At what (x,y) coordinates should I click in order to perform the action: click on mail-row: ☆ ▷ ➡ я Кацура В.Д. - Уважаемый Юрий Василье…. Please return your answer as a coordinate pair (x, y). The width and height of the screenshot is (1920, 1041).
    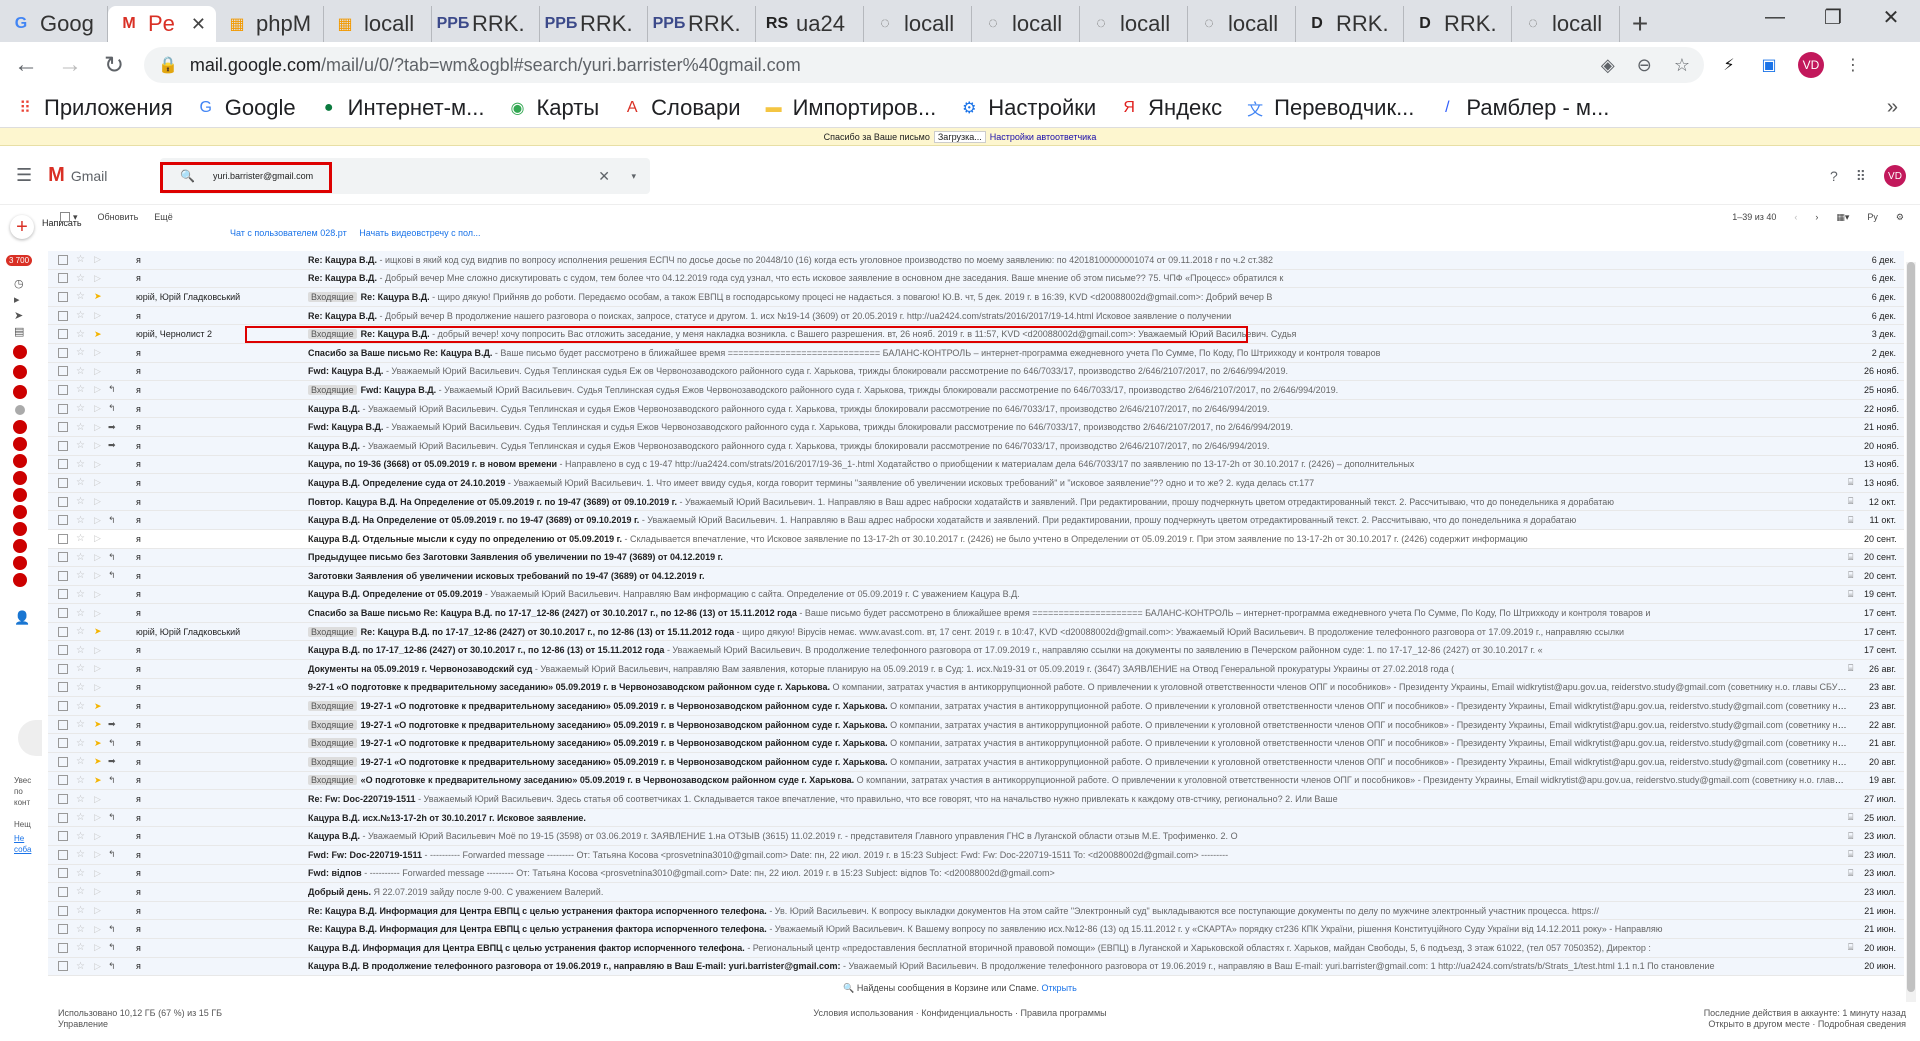
    Looking at the image, I should click on (976, 446).